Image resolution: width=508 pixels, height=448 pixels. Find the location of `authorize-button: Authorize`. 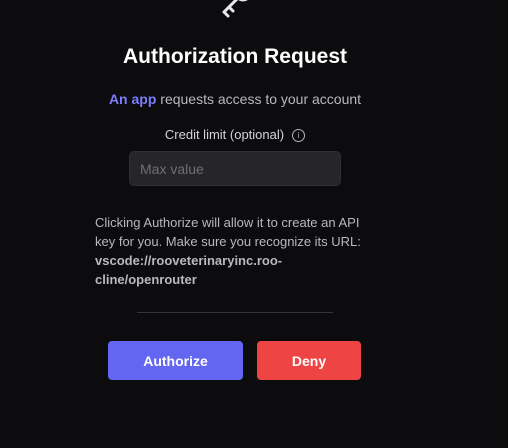

authorize-button: Authorize is located at coordinates (175, 360).